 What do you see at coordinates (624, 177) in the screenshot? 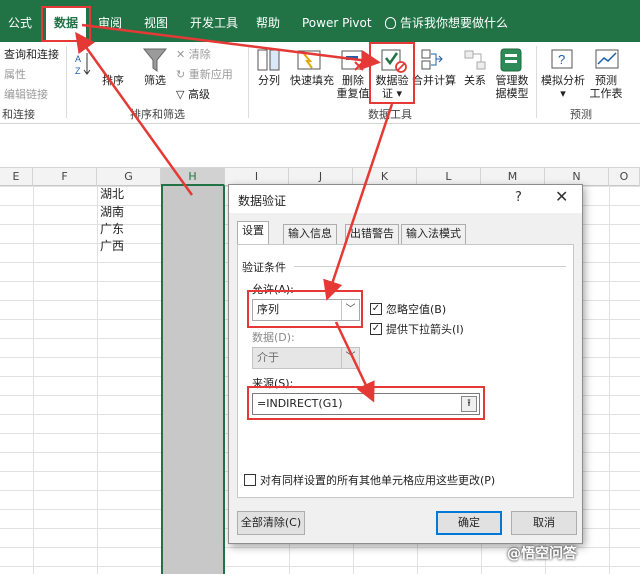
I see `column-header-o: O` at bounding box center [624, 177].